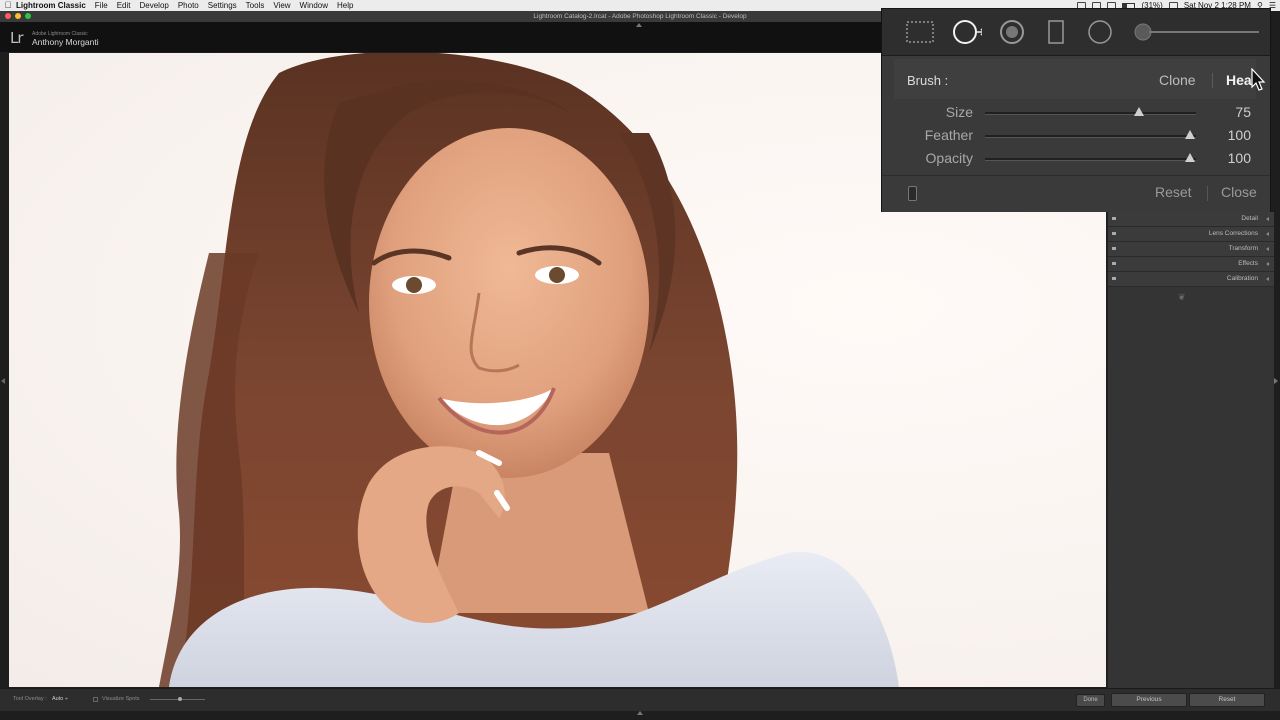  Describe the element at coordinates (153, 5) in the screenshot. I see `menu-develop: Develop` at that location.